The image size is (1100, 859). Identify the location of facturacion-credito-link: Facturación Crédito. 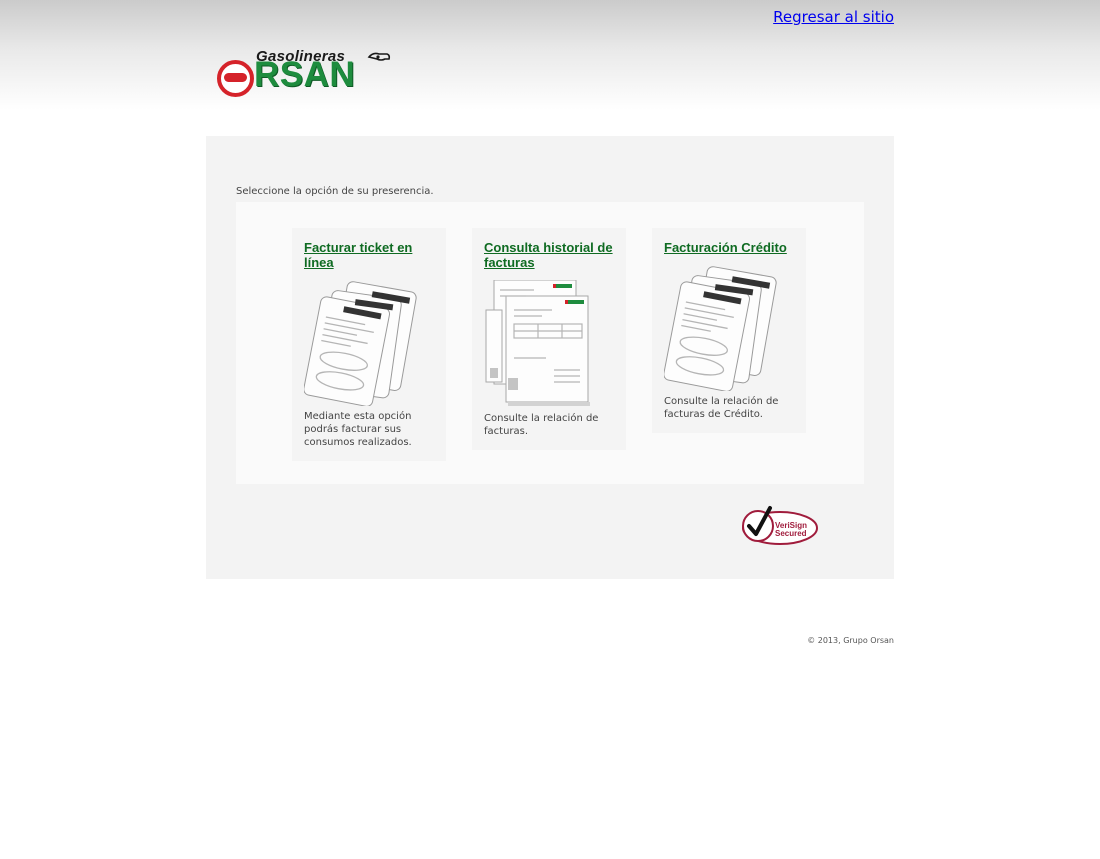
(729, 241).